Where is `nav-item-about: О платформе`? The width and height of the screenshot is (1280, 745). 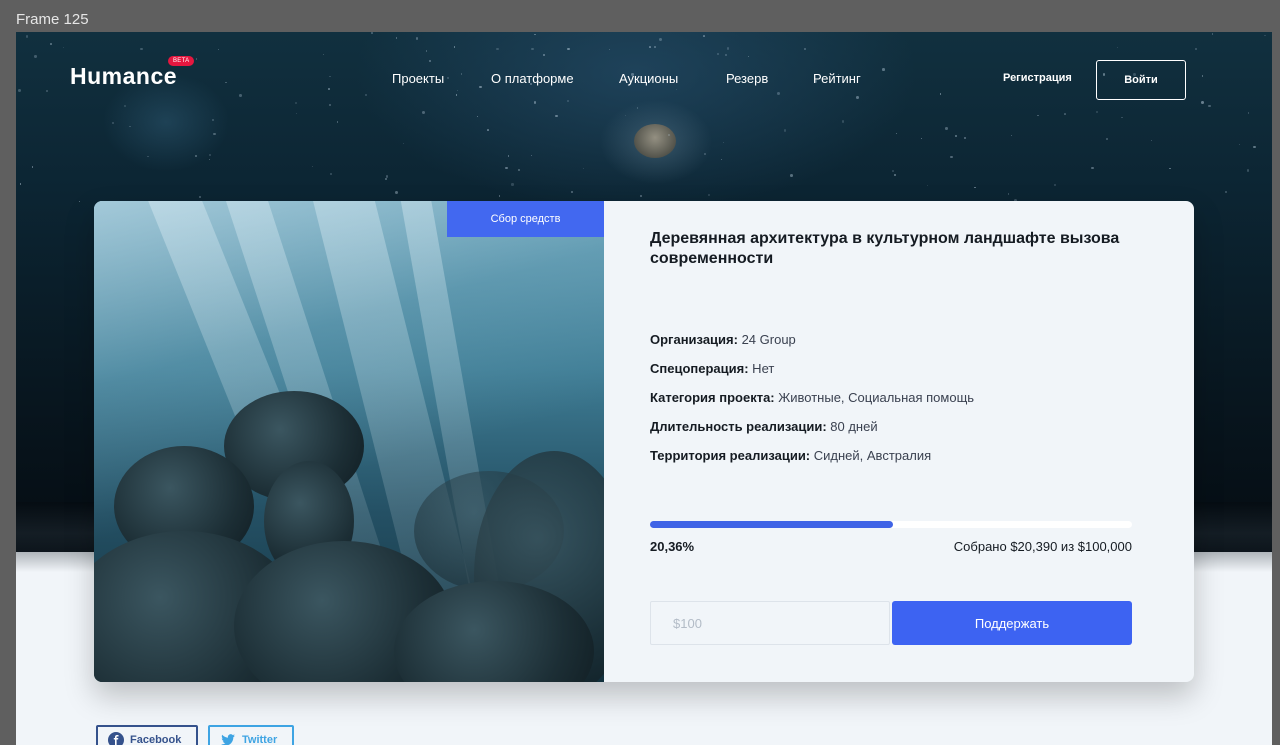 nav-item-about: О платформе is located at coordinates (532, 78).